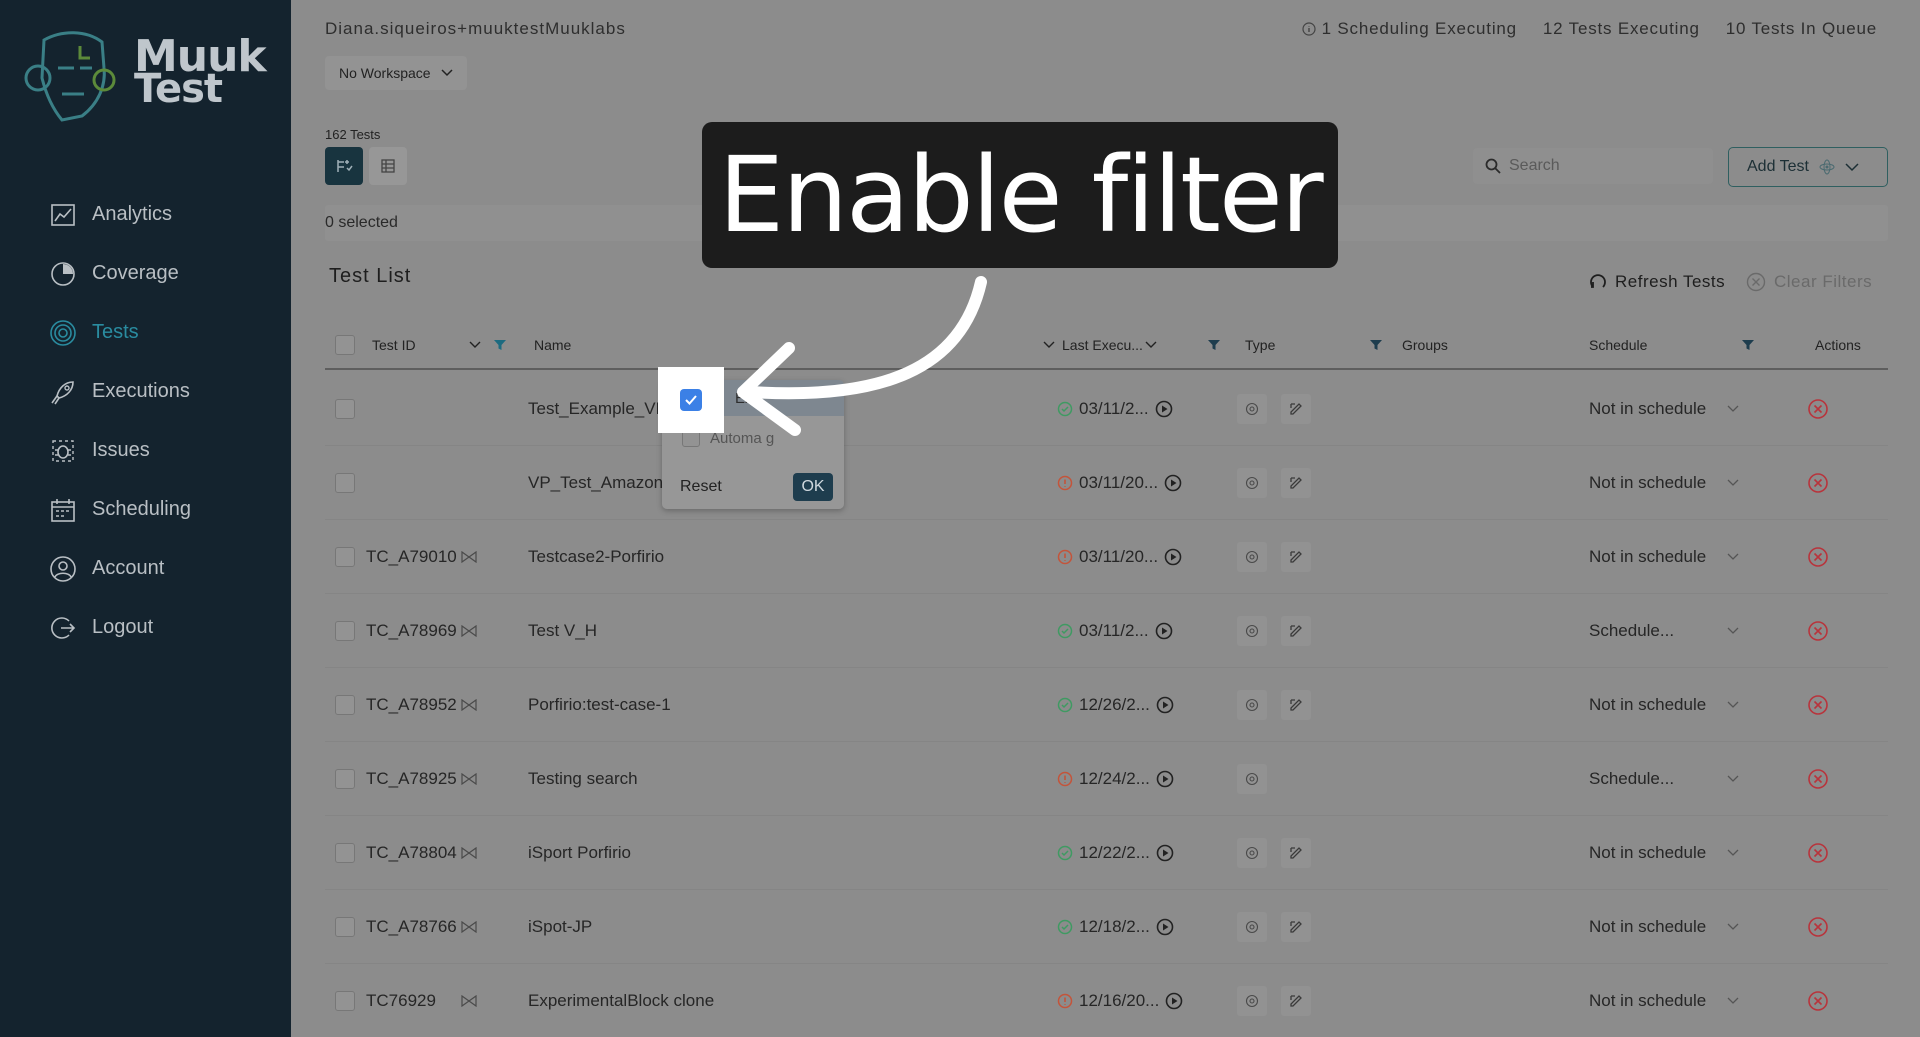 The width and height of the screenshot is (1920, 1037). What do you see at coordinates (345, 345) in the screenshot?
I see `select-all-checkbox` at bounding box center [345, 345].